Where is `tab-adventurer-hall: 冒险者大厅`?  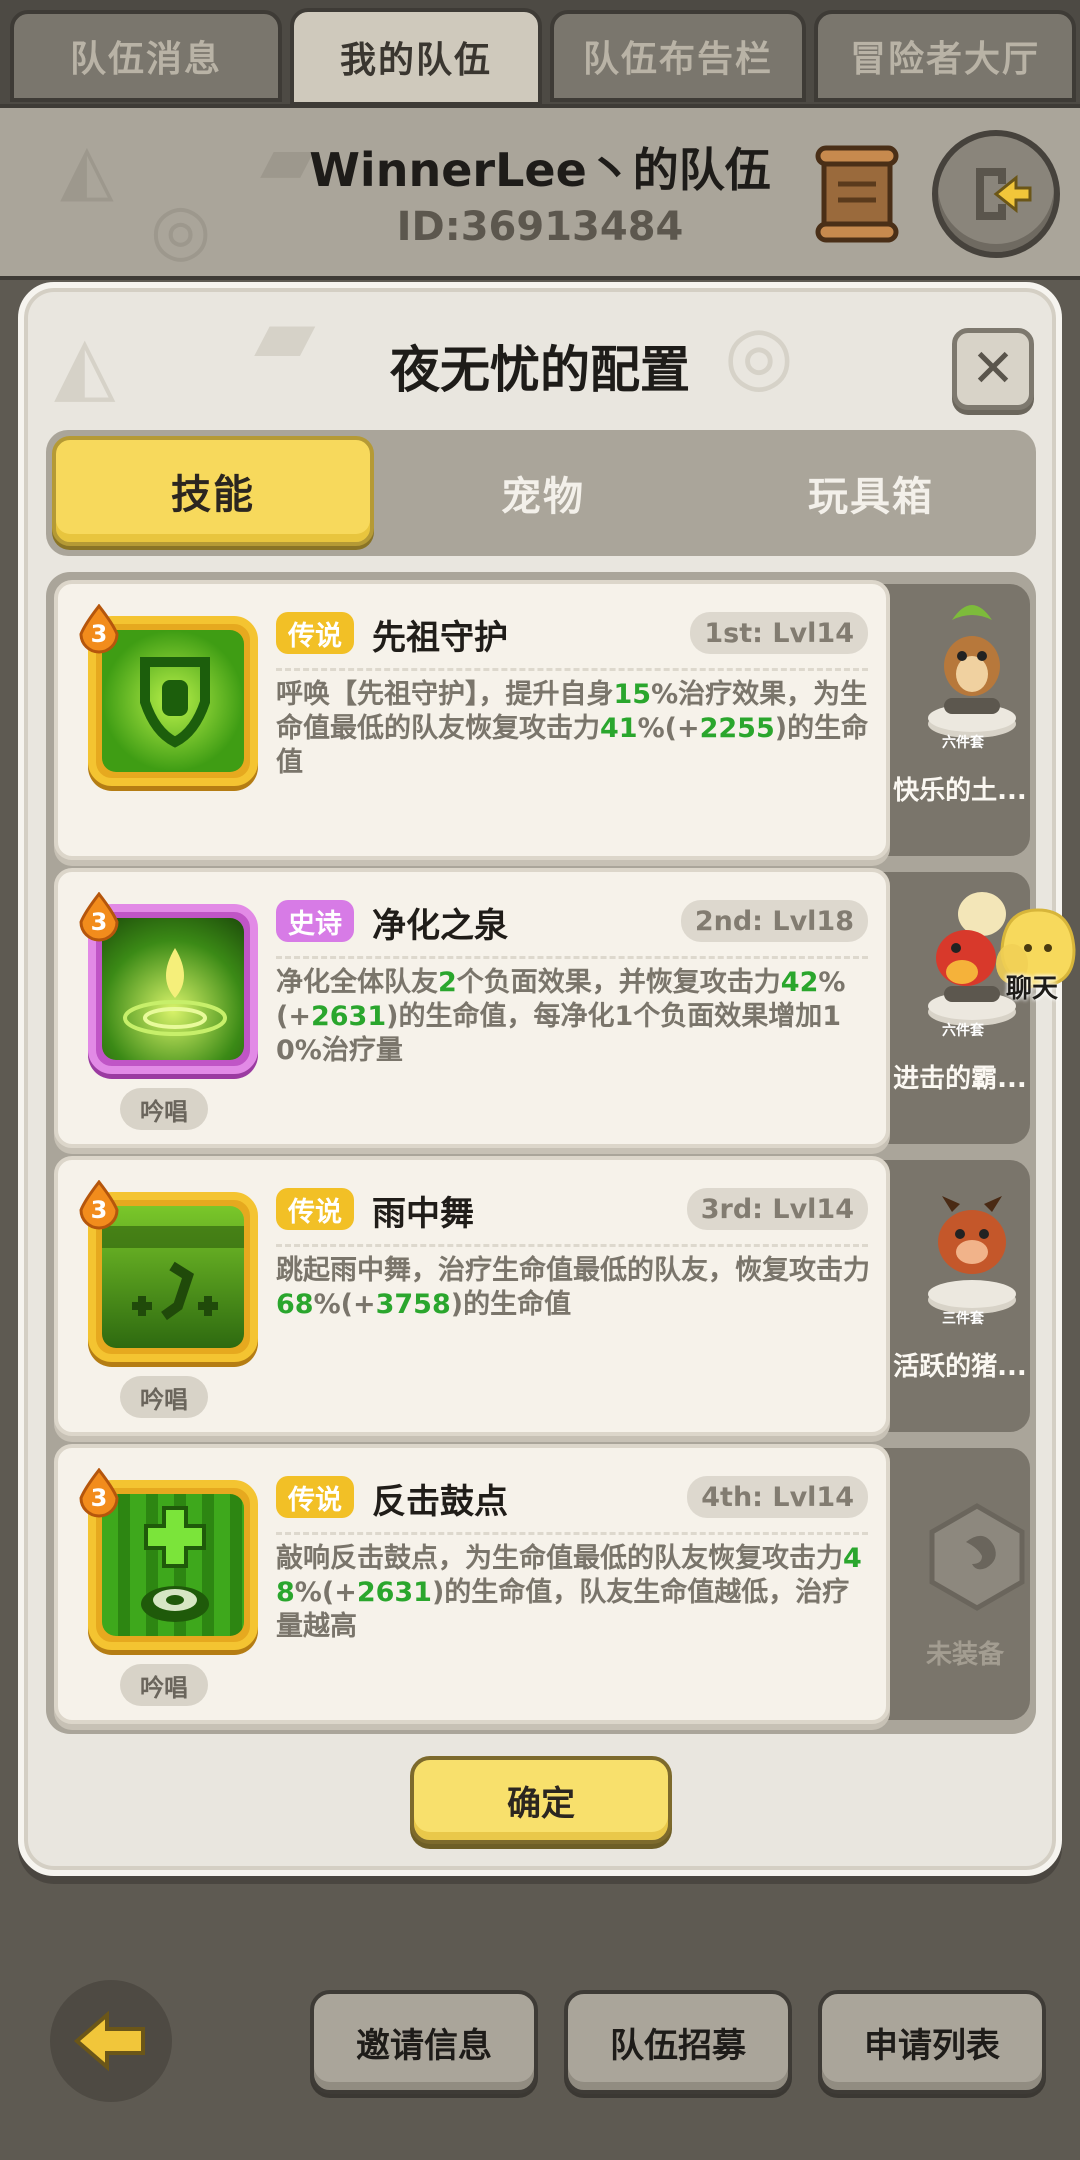 tab-adventurer-hall: 冒险者大厅 is located at coordinates (945, 56).